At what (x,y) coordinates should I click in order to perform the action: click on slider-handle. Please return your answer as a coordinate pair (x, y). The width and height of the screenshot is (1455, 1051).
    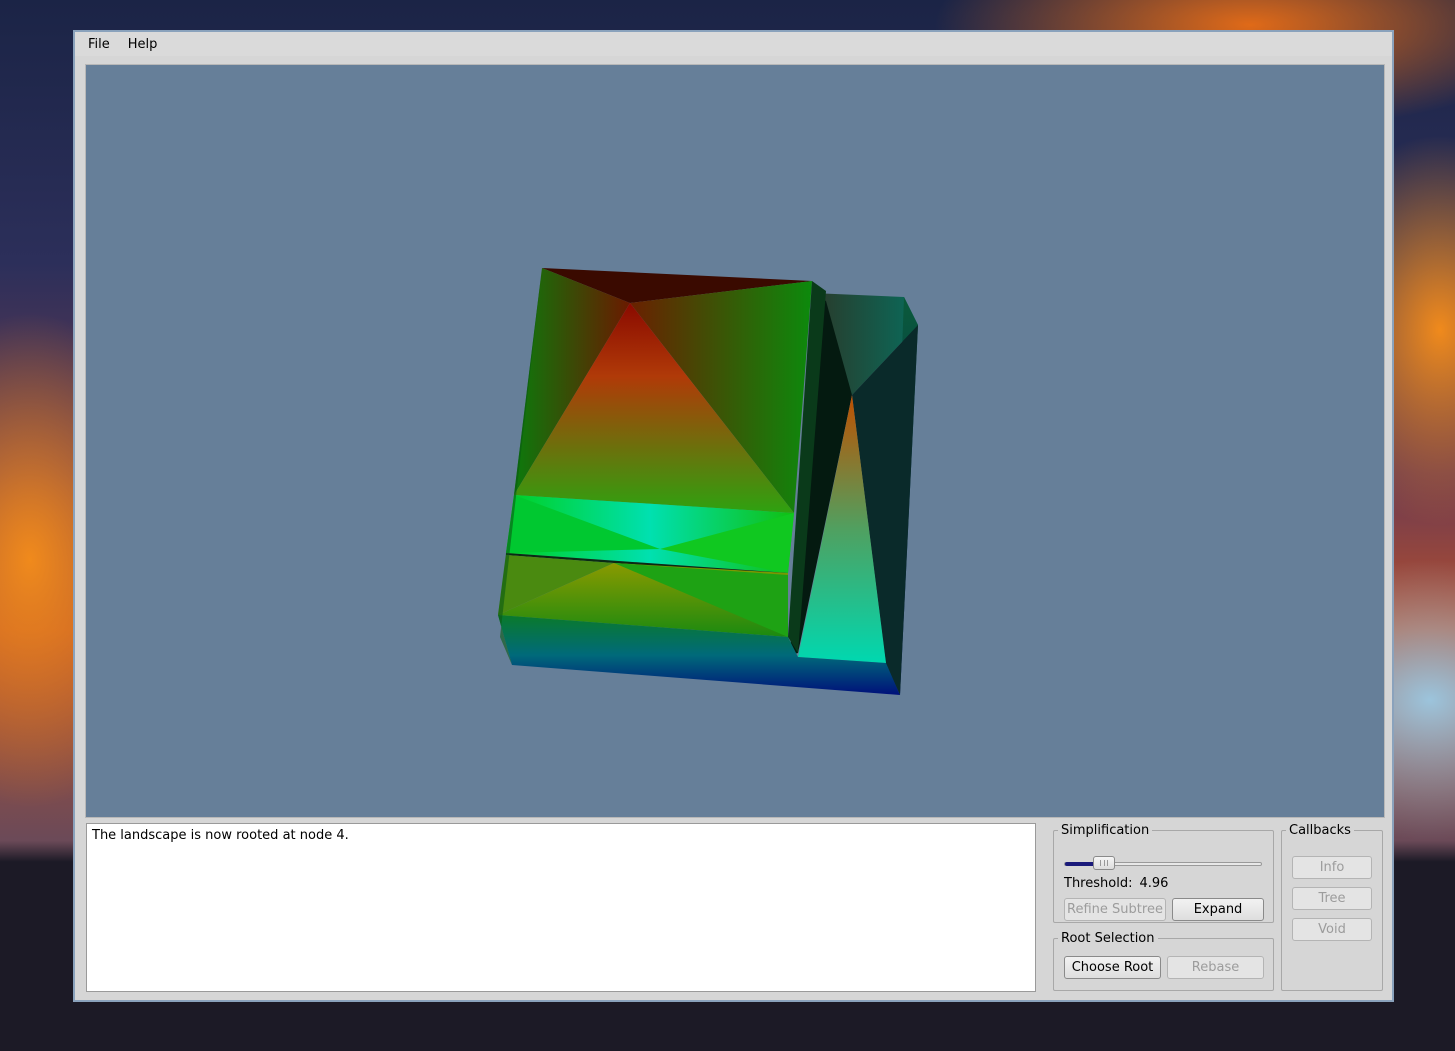
    Looking at the image, I should click on (1104, 863).